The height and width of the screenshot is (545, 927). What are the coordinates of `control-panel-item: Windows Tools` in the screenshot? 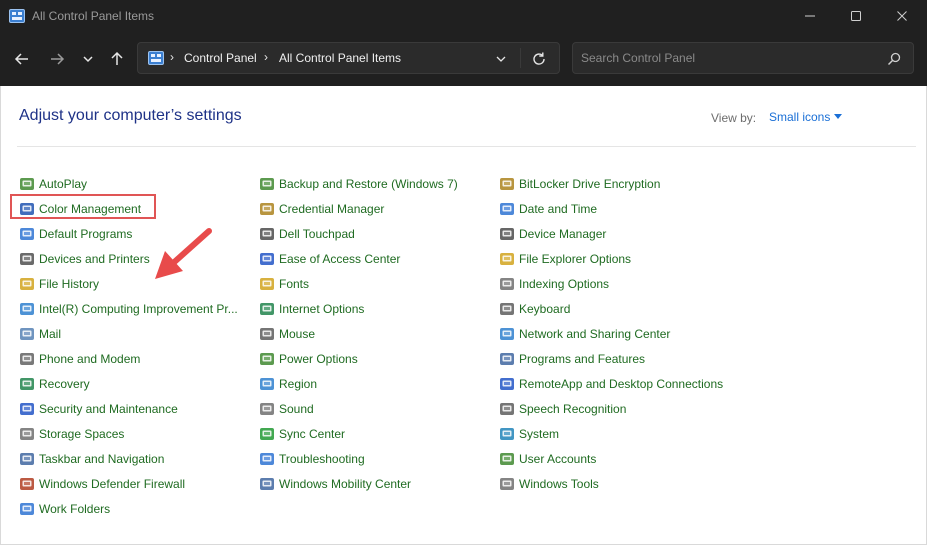 It's located at (549, 484).